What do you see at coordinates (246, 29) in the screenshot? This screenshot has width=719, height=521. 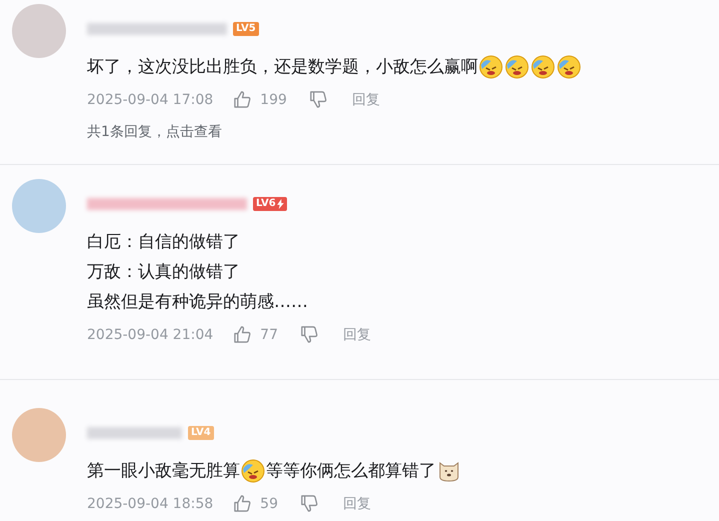 I see `level-badge: LV5` at bounding box center [246, 29].